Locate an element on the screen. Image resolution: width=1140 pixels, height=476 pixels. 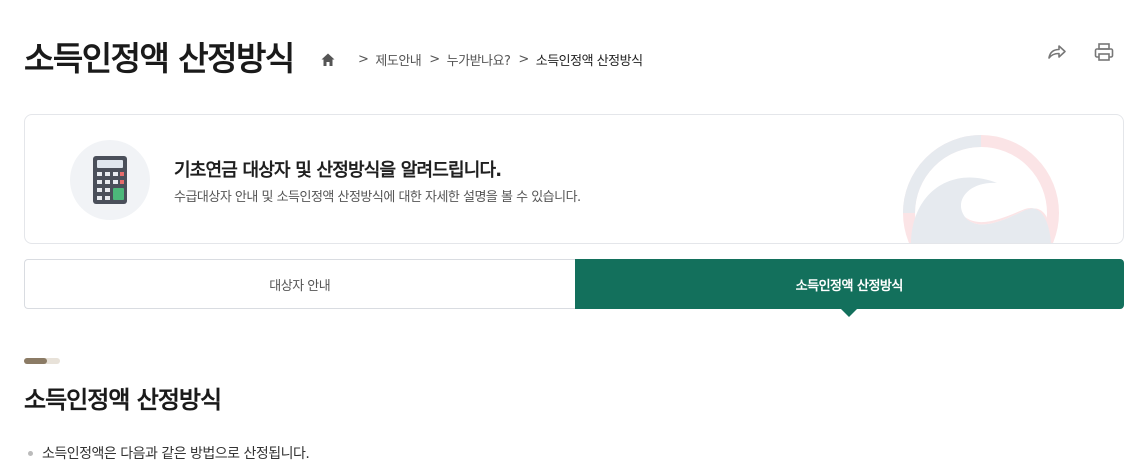
print-icon is located at coordinates (1104, 52).